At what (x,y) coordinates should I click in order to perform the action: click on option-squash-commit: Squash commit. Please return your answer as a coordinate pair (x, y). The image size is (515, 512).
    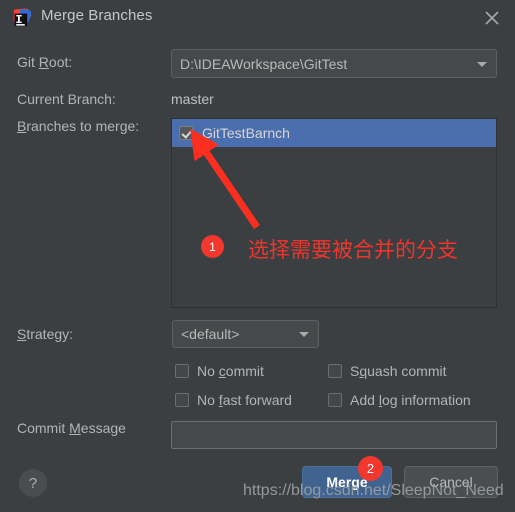
    Looking at the image, I should click on (387, 371).